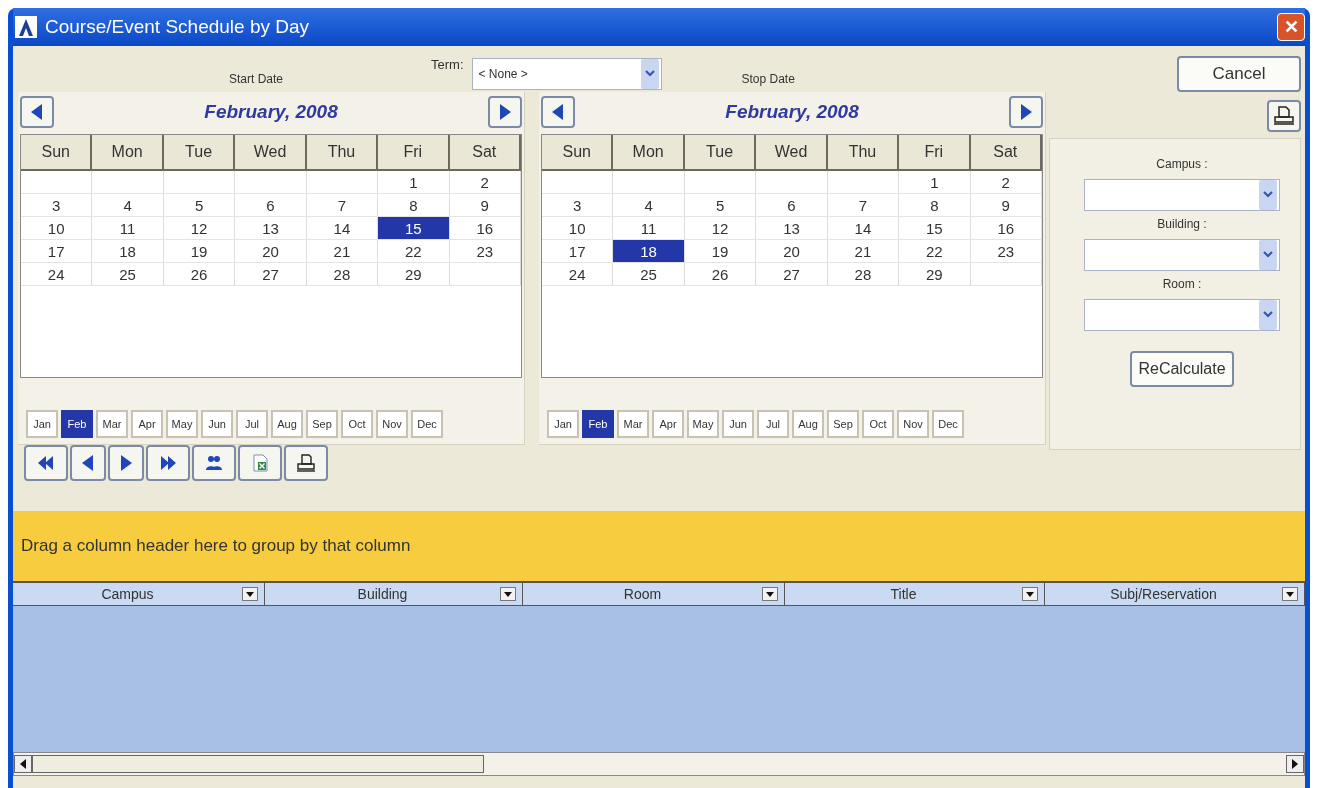 This screenshot has width=1319, height=788. What do you see at coordinates (878, 424) in the screenshot?
I see `month-button: Oct` at bounding box center [878, 424].